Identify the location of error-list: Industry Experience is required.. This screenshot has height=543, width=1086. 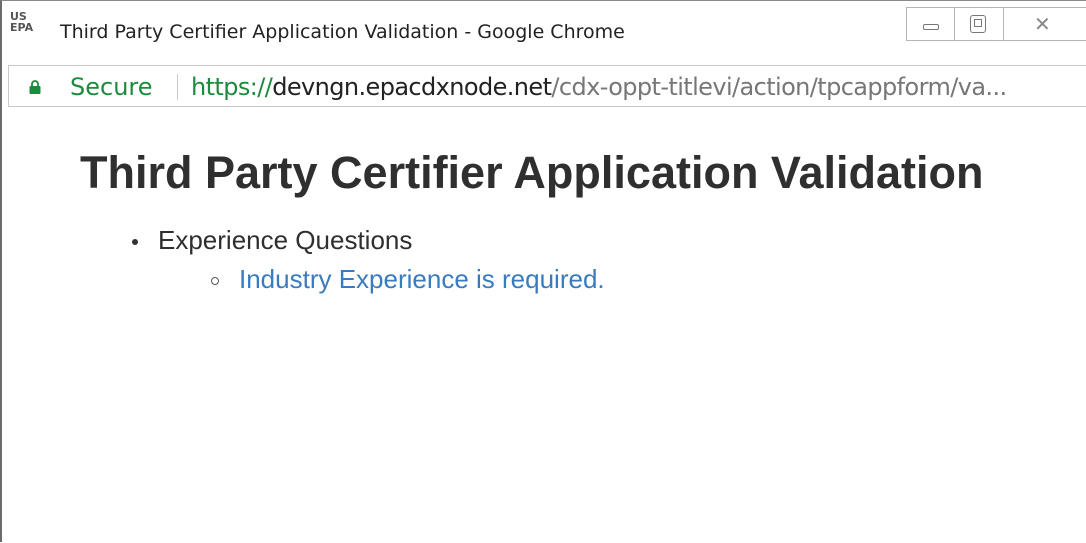
(404, 279).